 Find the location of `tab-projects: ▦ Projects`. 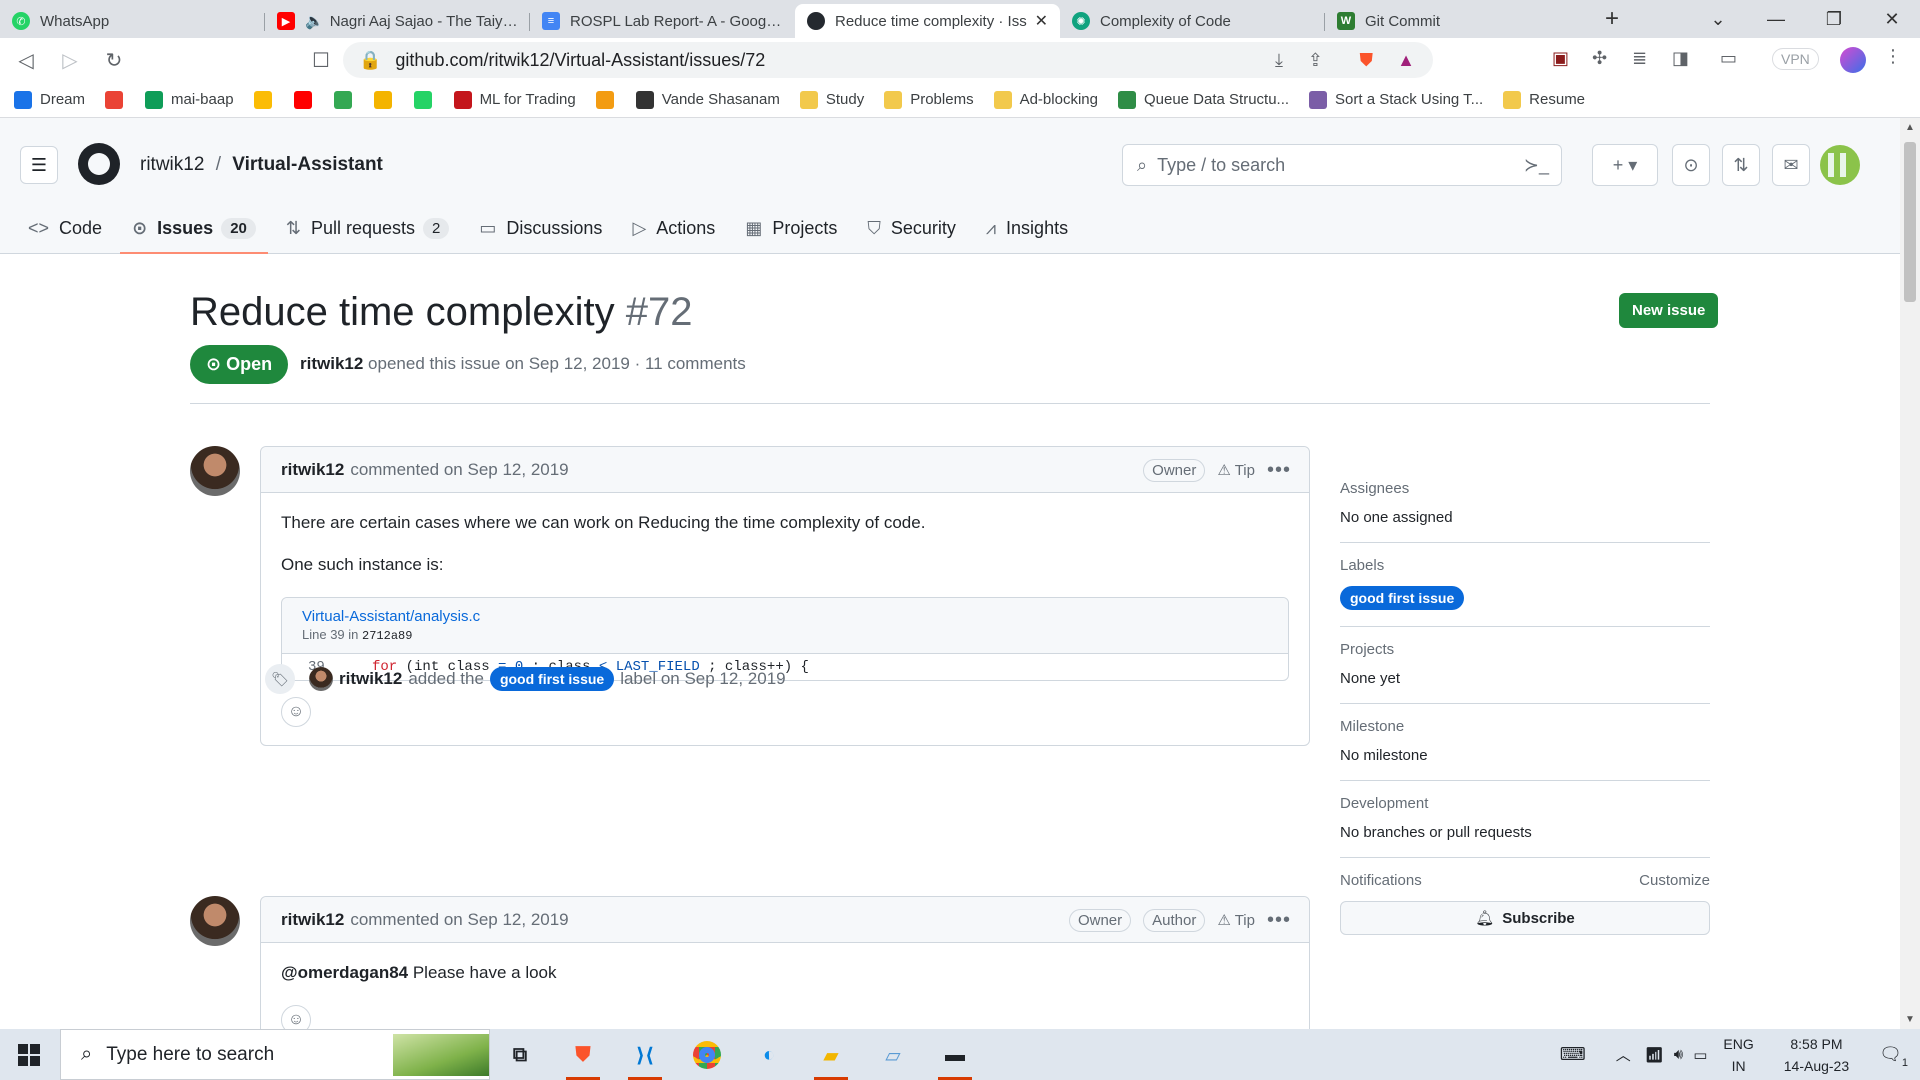

tab-projects: ▦ Projects is located at coordinates (791, 228).